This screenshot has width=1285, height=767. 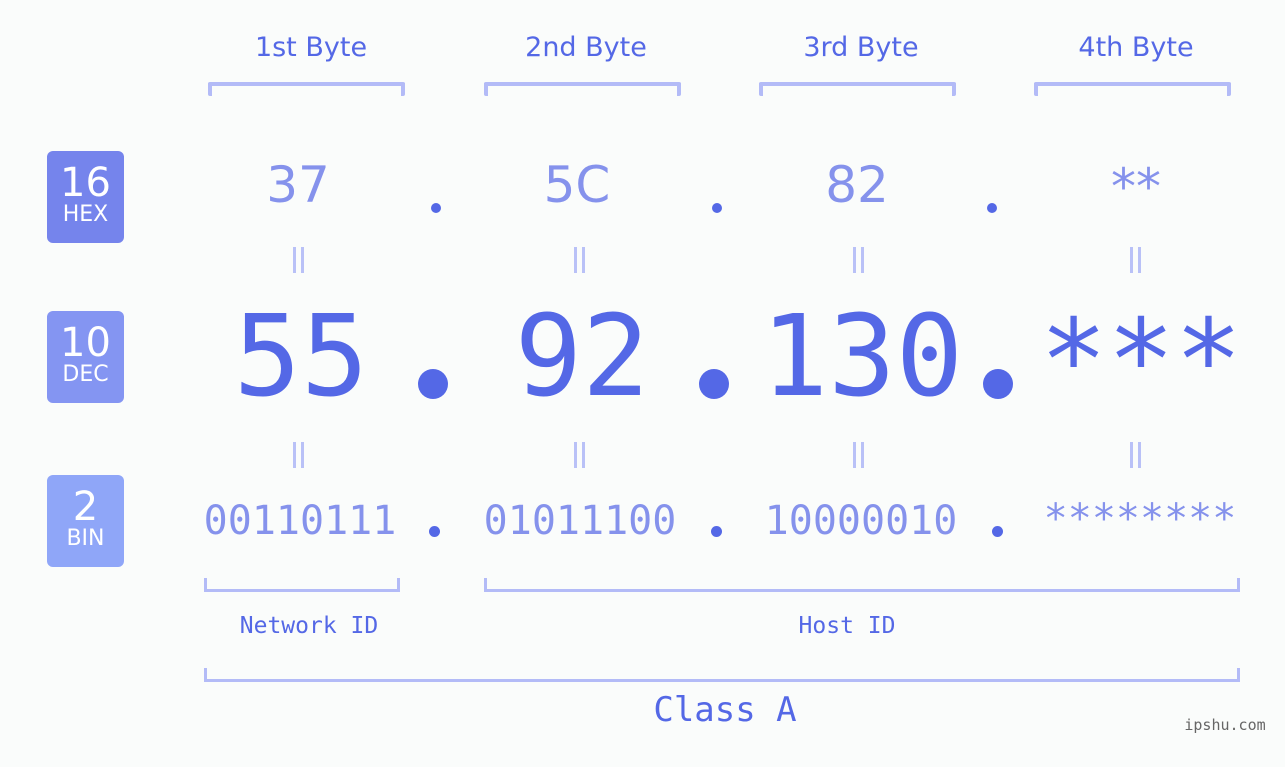 What do you see at coordinates (309, 626) in the screenshot?
I see `network-id-label: Network ID` at bounding box center [309, 626].